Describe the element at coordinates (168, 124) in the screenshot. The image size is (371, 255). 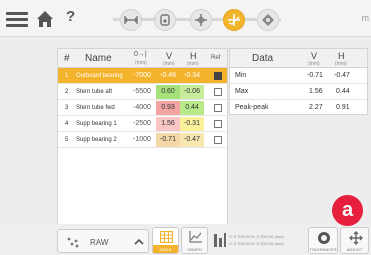
I see `row-v-value: 1.56` at that location.